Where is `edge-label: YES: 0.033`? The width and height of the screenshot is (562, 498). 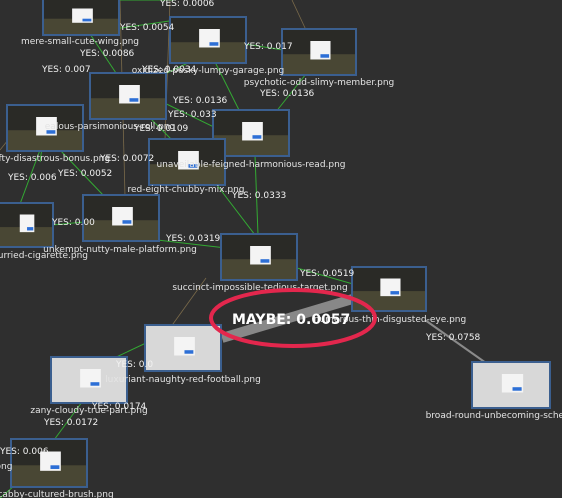
edge-label: YES: 0.033 is located at coordinates (192, 115).